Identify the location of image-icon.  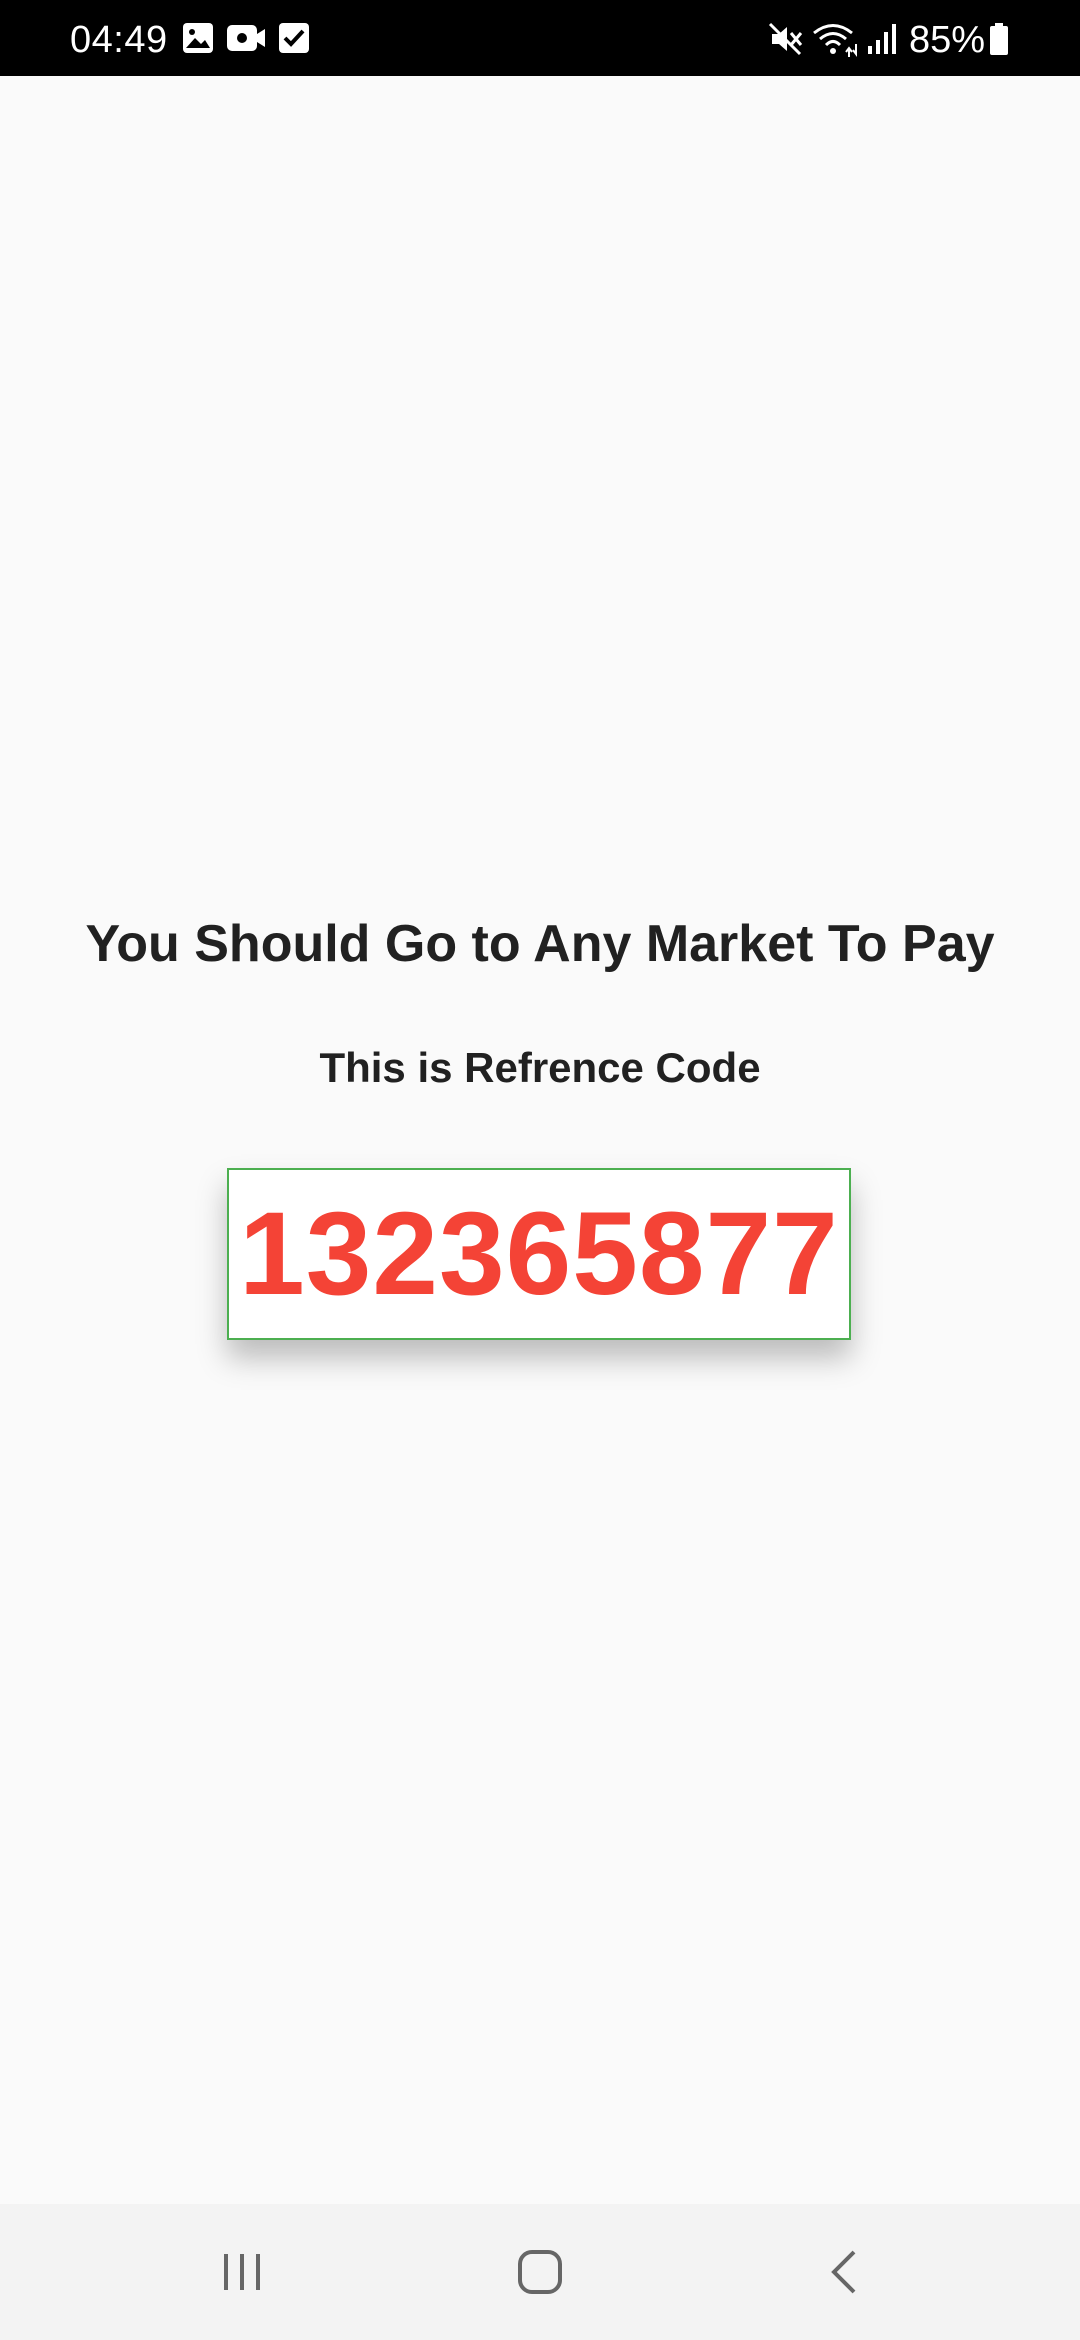
(198, 40).